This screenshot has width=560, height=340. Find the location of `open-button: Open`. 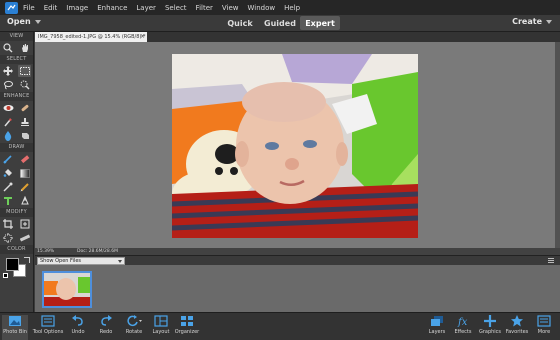

open-button: Open is located at coordinates (24, 21).